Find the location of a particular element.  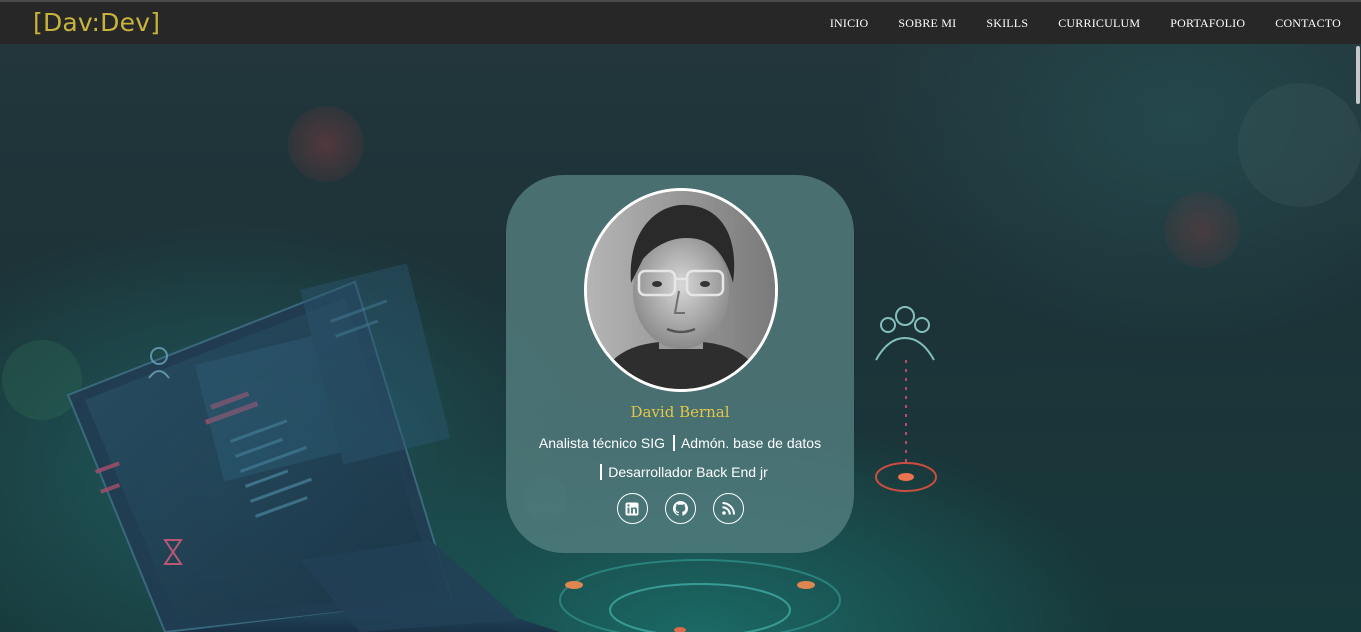

github-icon is located at coordinates (680, 508).